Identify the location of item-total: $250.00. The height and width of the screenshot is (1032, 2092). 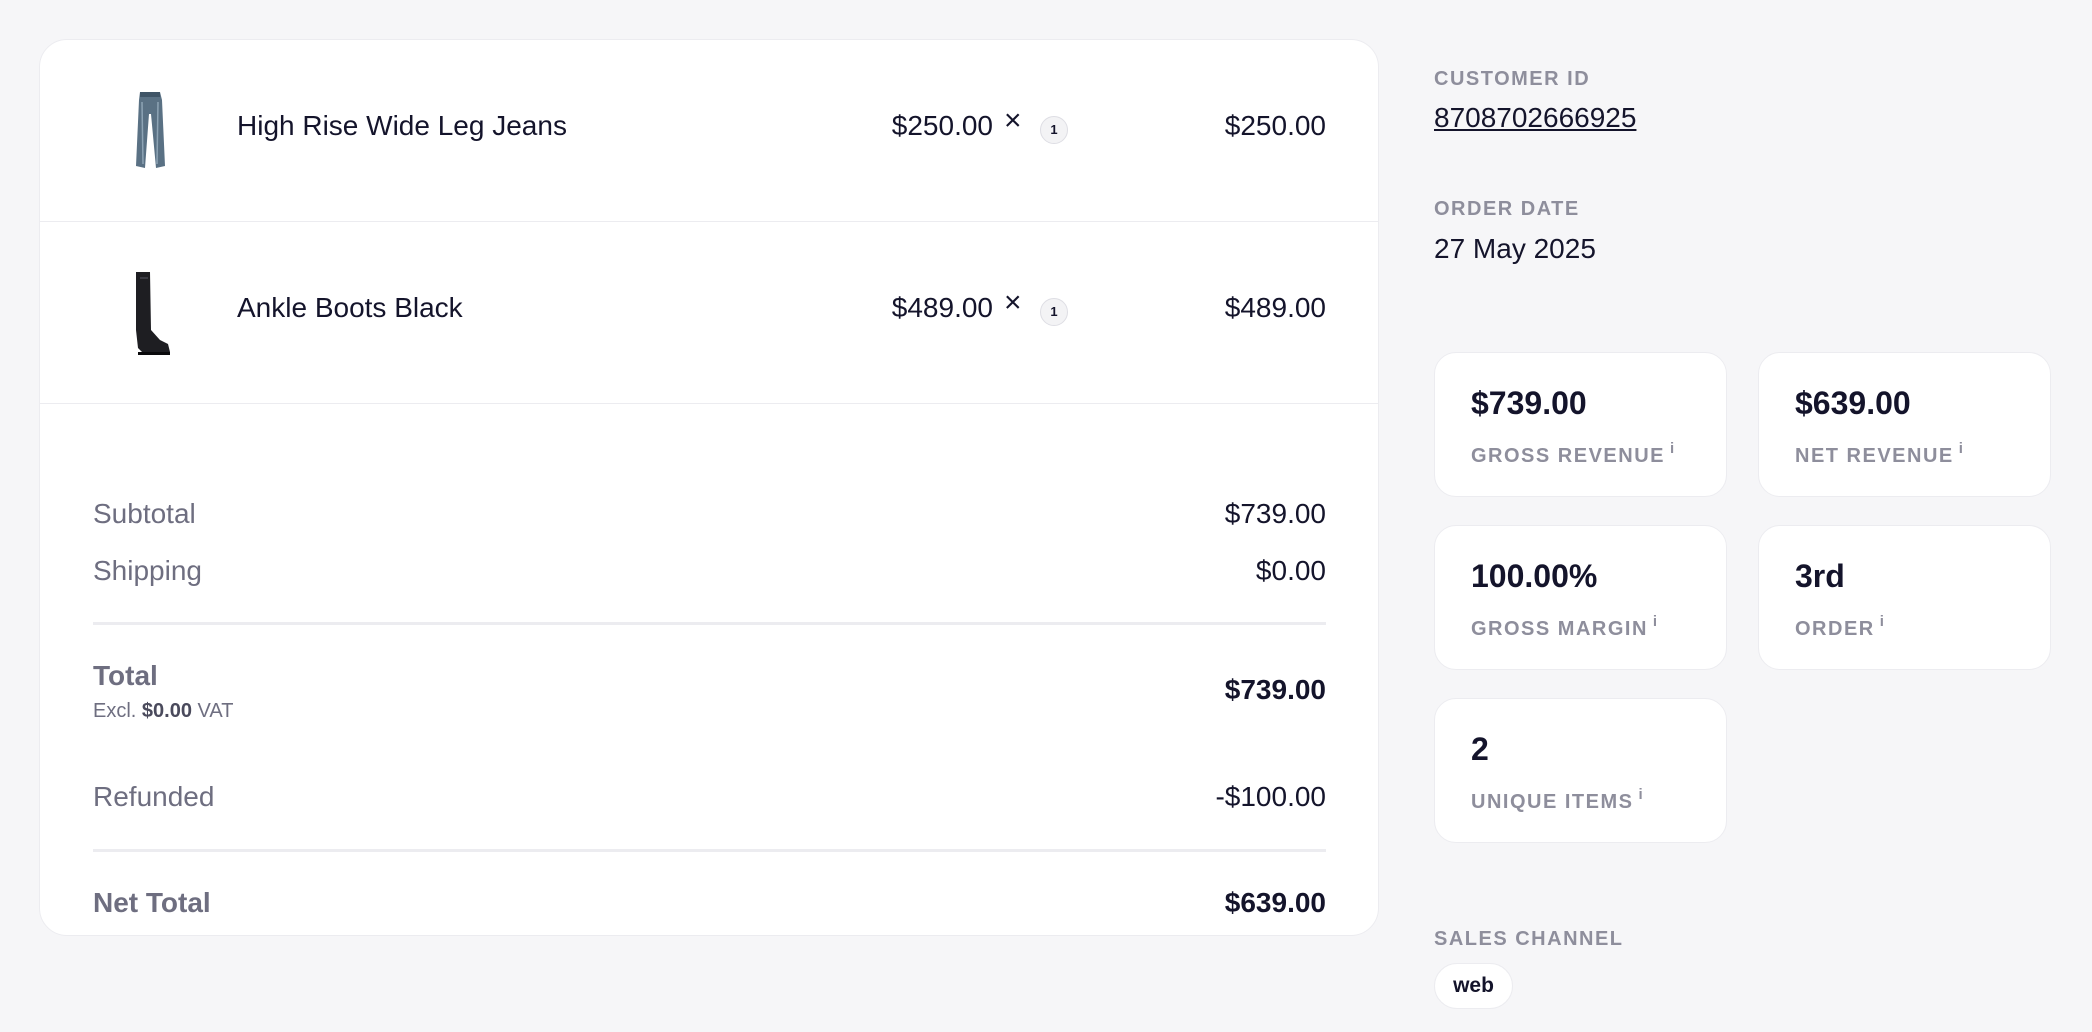
(1275, 125).